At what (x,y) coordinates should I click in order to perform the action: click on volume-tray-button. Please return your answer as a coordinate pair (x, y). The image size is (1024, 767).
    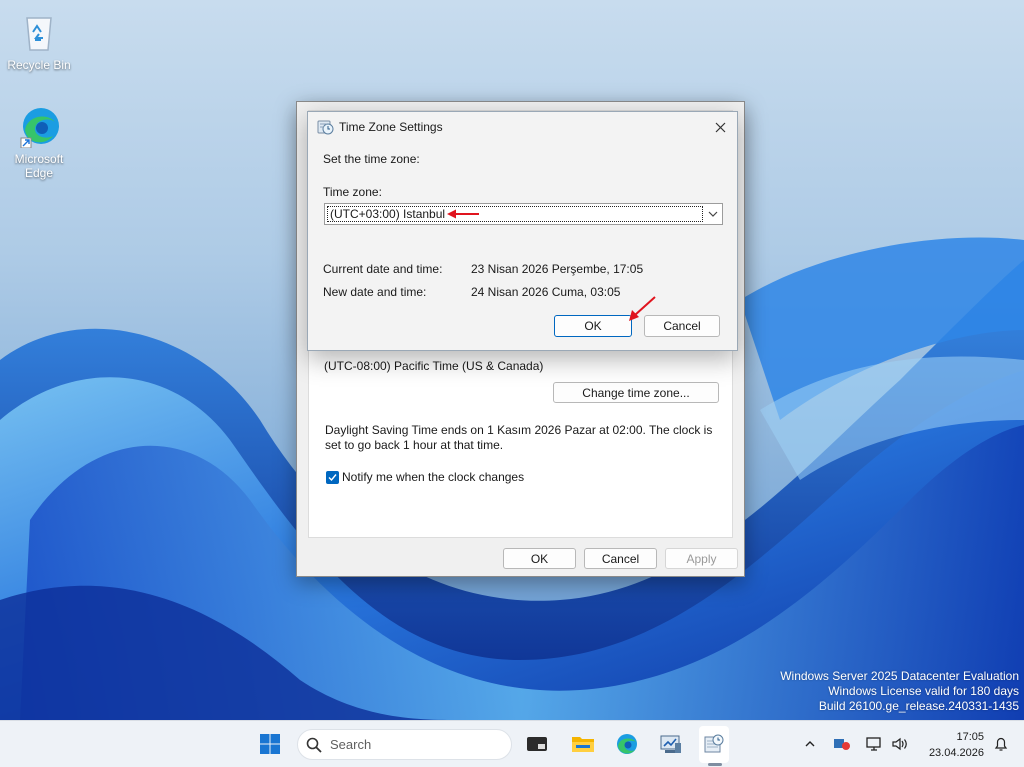
    Looking at the image, I should click on (900, 744).